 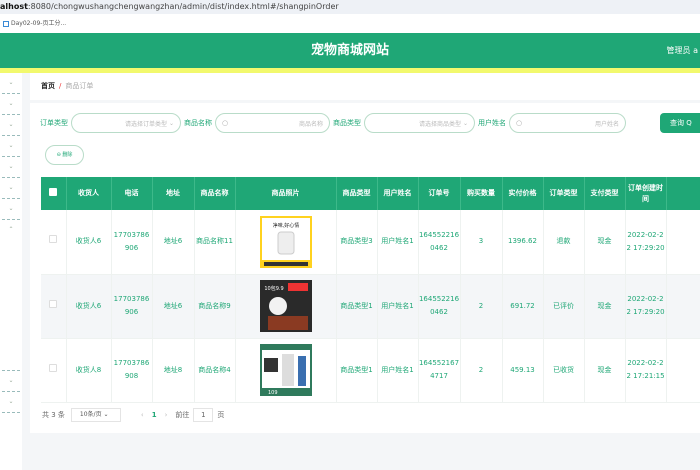 What do you see at coordinates (419, 123) in the screenshot?
I see `product-type-select: 请选择商品类型 ⌄` at bounding box center [419, 123].